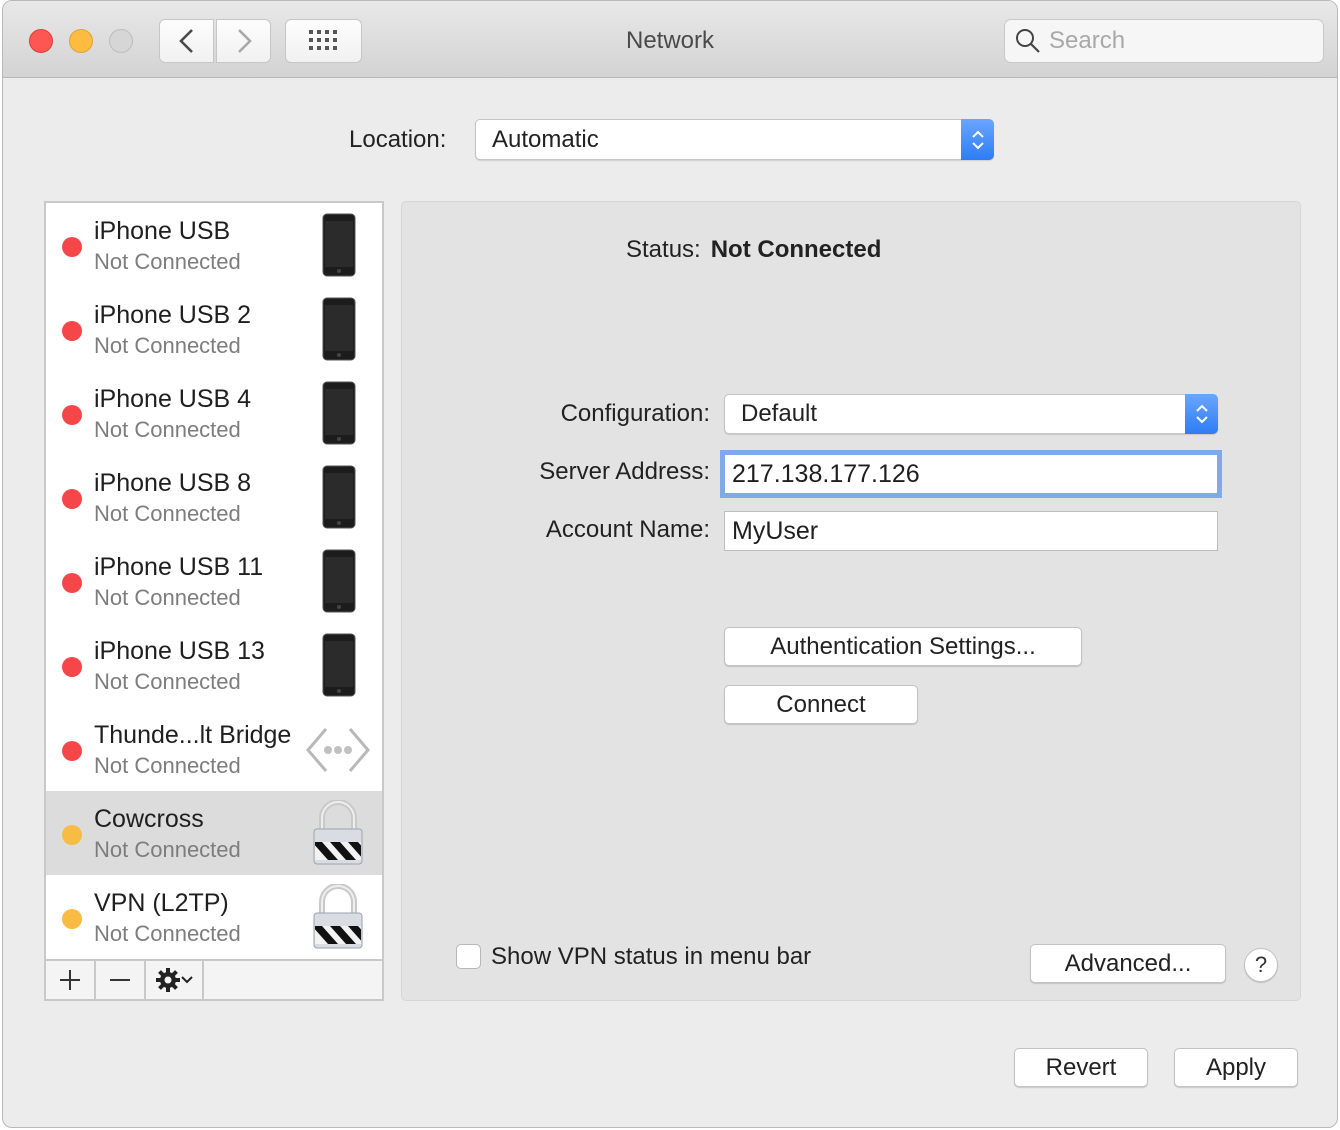 This screenshot has height=1130, width=1340. Describe the element at coordinates (821, 704) in the screenshot. I see `connect-button: Connect` at that location.